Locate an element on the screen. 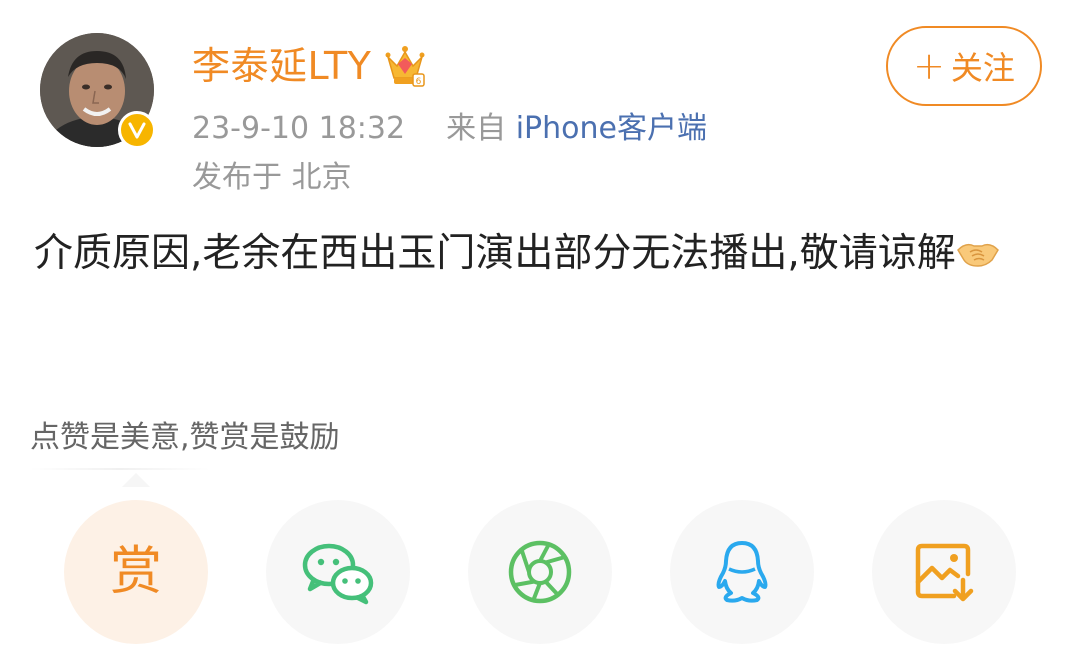  source-link: iPhone客户端 is located at coordinates (611, 128).